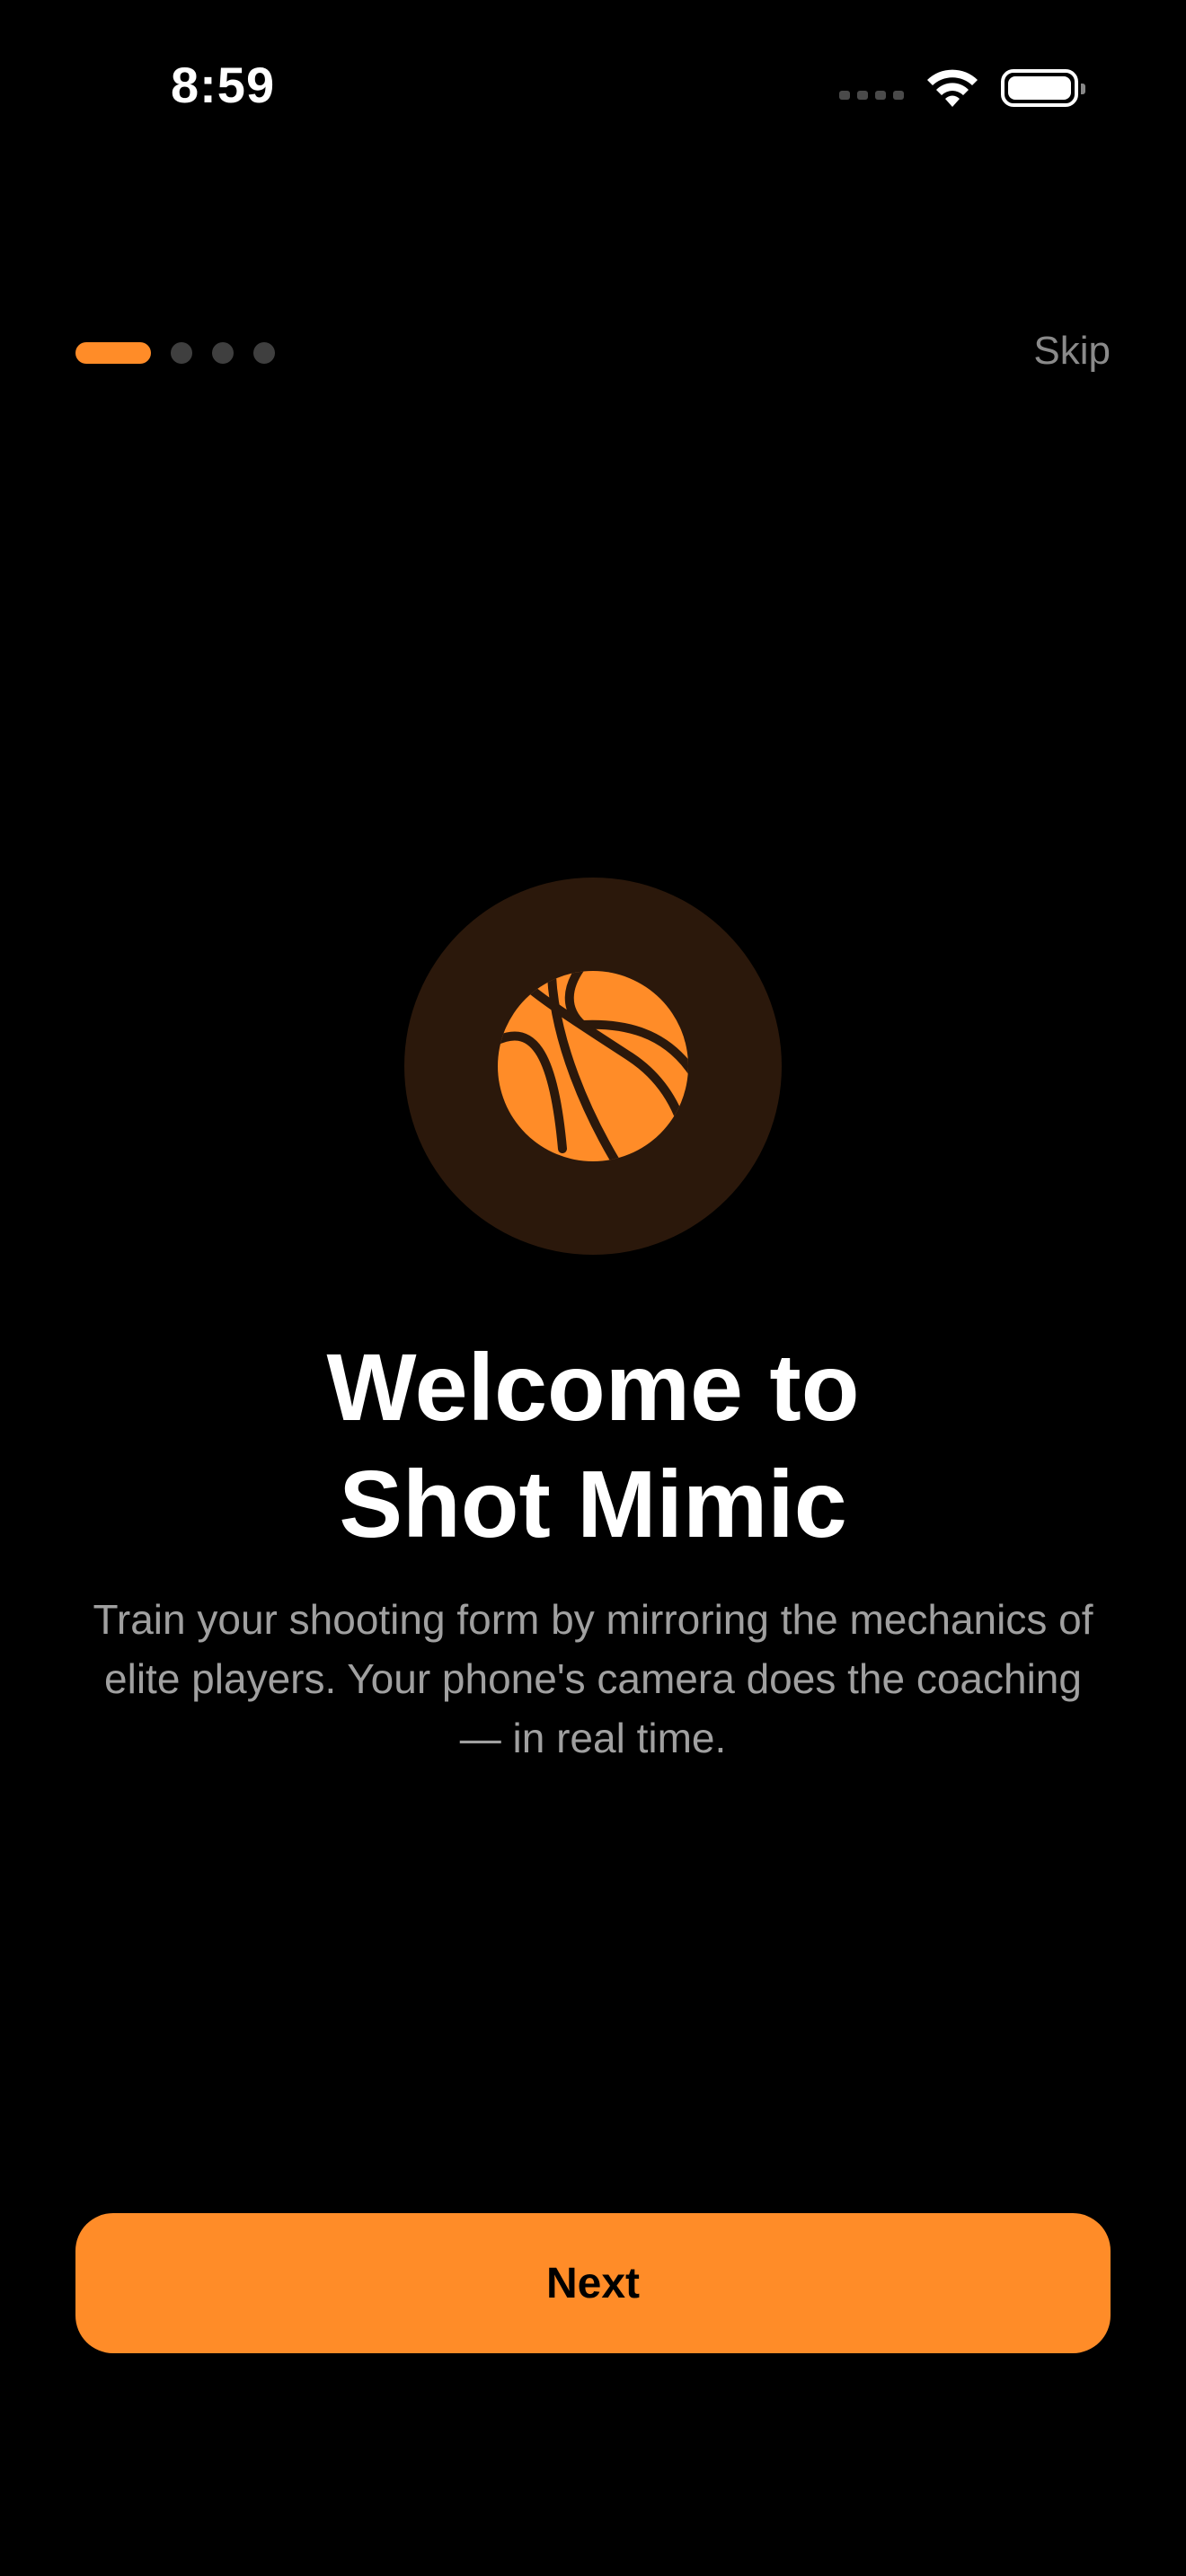 The height and width of the screenshot is (2576, 1186). I want to click on status-icons, so click(962, 88).